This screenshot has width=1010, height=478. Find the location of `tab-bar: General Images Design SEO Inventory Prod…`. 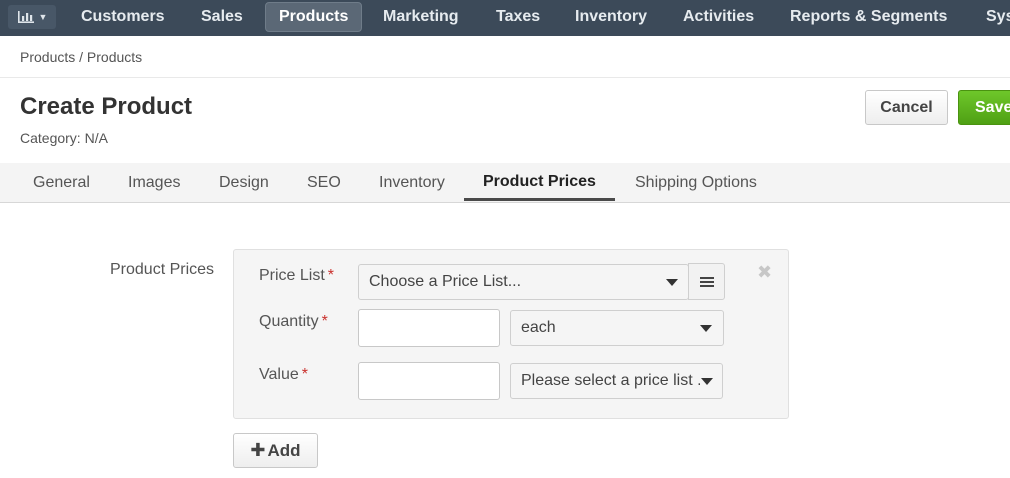

tab-bar: General Images Design SEO Inventory Prod… is located at coordinates (505, 183).